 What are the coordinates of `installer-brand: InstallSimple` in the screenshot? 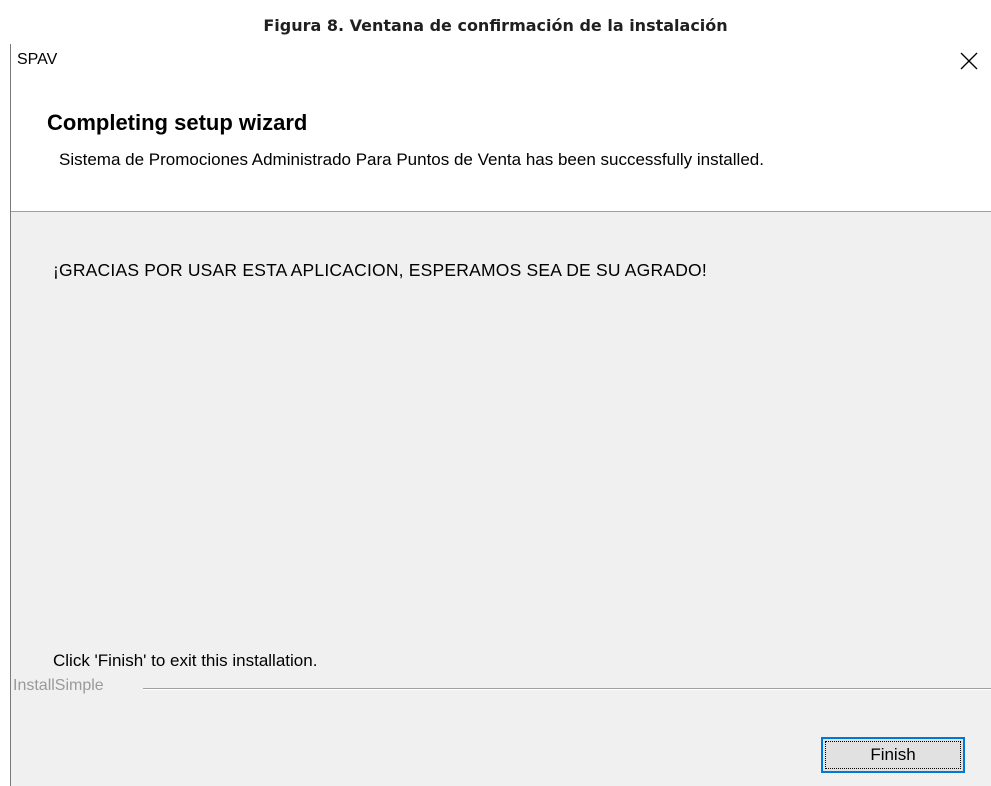 It's located at (58, 685).